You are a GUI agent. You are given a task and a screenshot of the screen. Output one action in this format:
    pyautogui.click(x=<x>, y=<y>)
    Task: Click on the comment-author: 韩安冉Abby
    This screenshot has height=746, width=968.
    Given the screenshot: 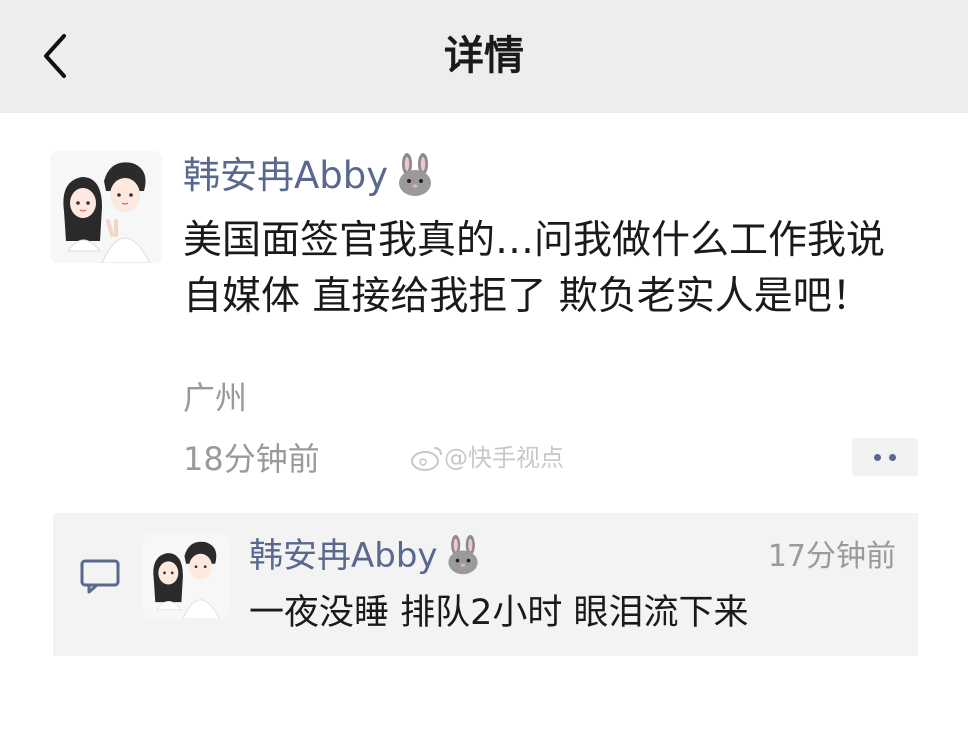 What is the action you would take?
    pyautogui.click(x=366, y=556)
    